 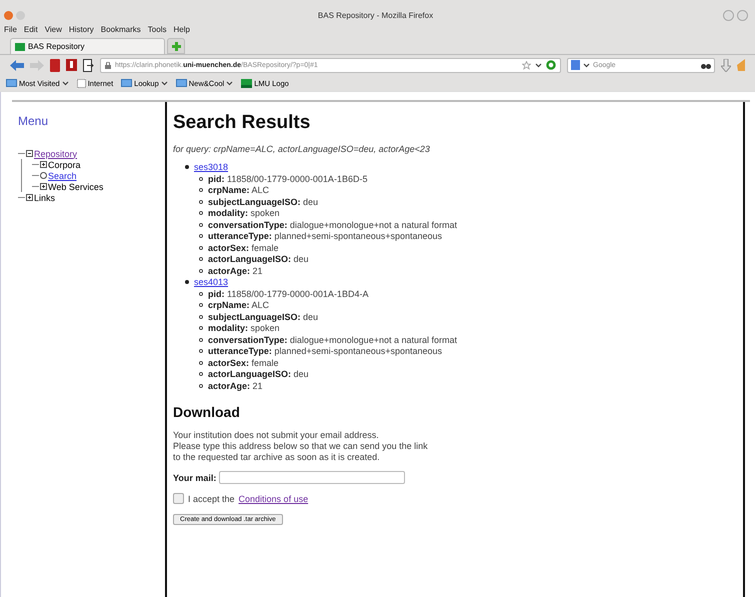 What do you see at coordinates (10, 29) in the screenshot?
I see `menu-bar-item: File` at bounding box center [10, 29].